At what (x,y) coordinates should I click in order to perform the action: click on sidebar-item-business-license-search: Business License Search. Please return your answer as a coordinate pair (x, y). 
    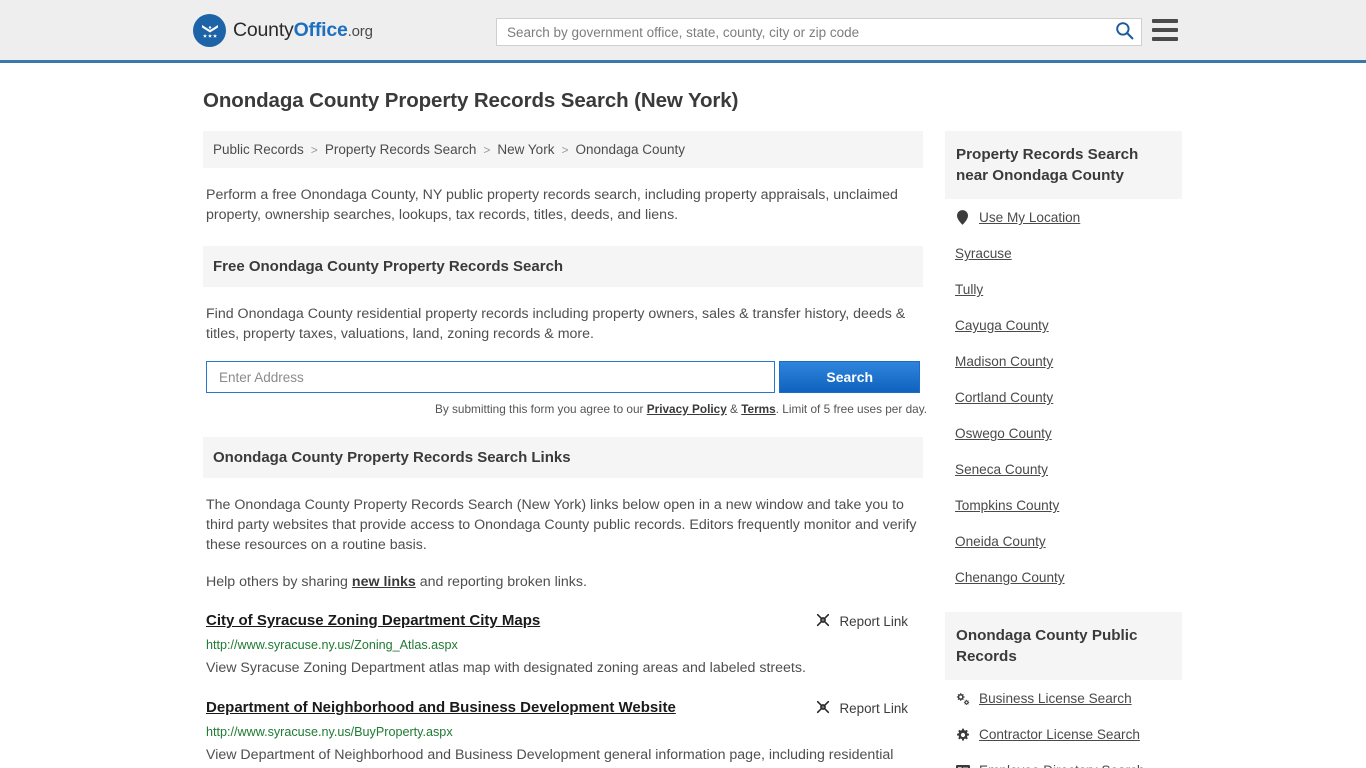
    Looking at the image, I should click on (1063, 698).